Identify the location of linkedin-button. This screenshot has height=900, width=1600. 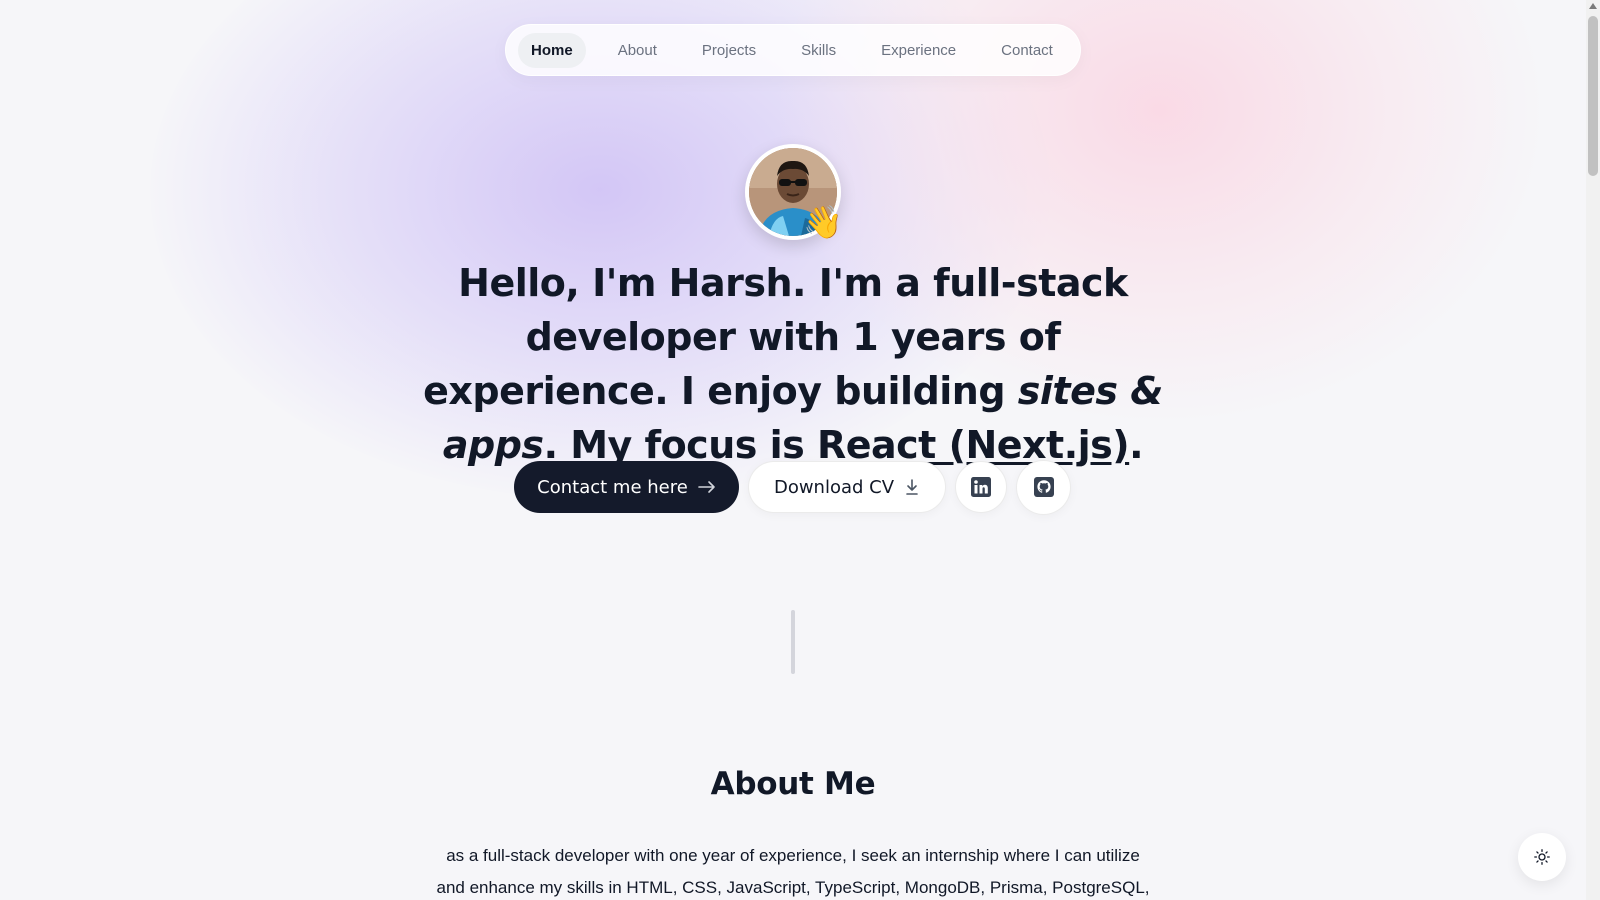
(981, 487).